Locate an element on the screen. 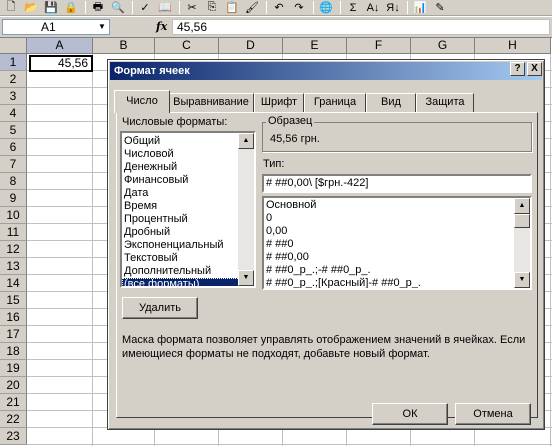  print-icon: 🖶 is located at coordinates (98, 7).